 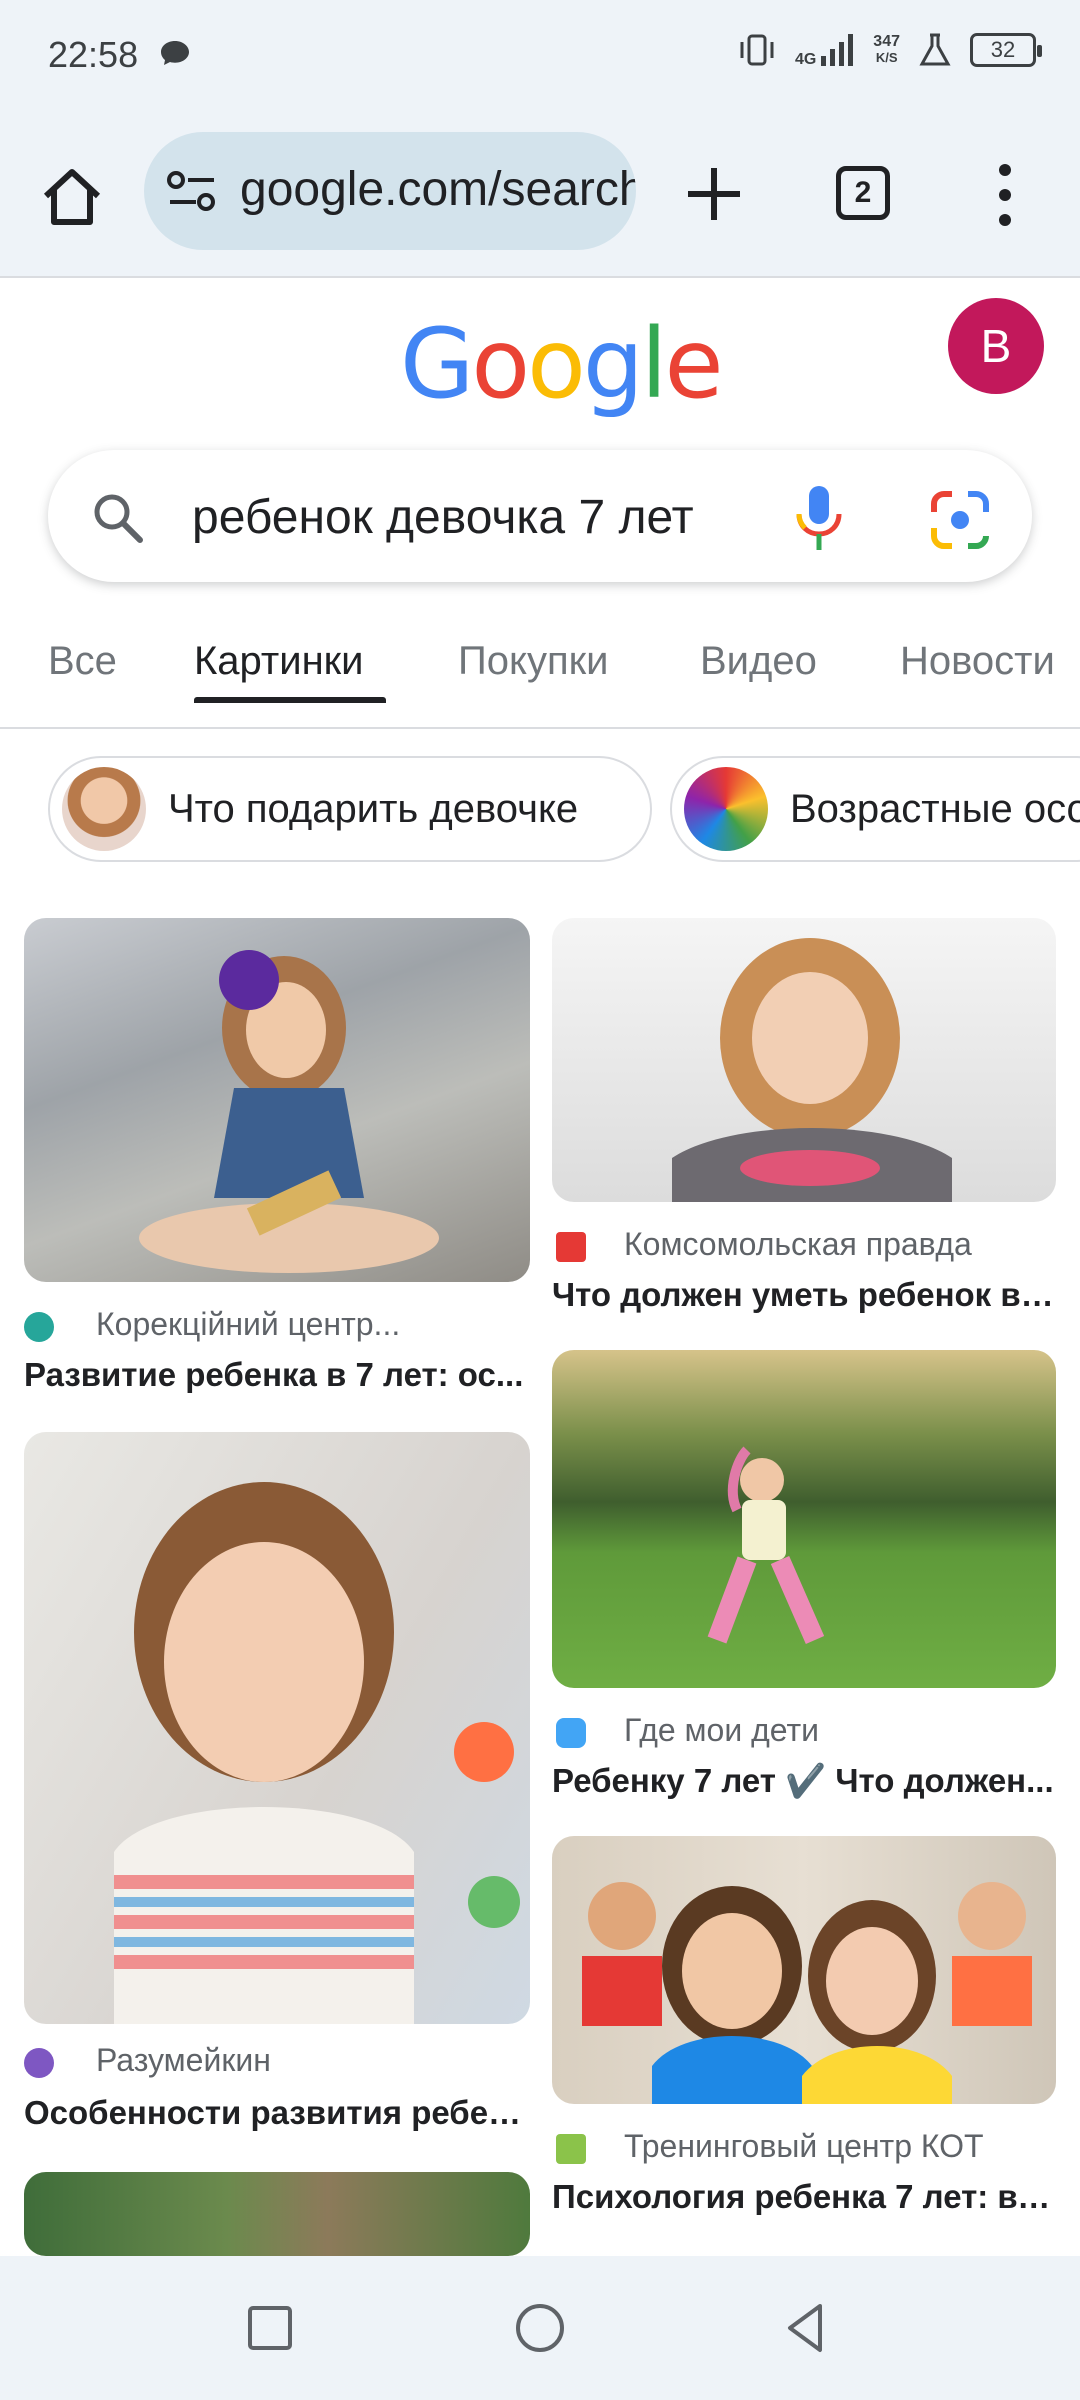 What do you see at coordinates (721, 1730) in the screenshot?
I see `result-source: Где мои дети` at bounding box center [721, 1730].